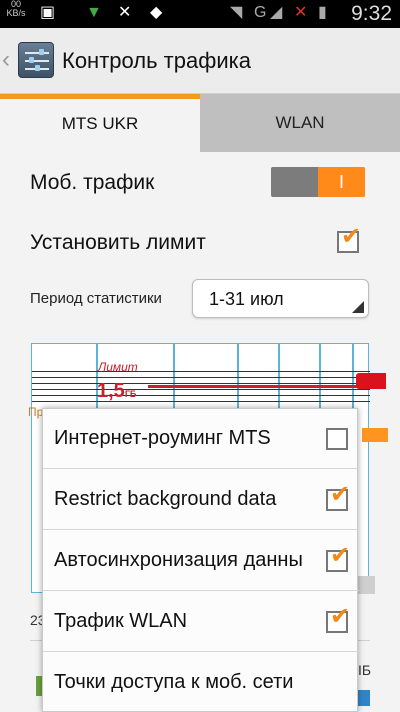 This screenshot has width=400, height=712. Describe the element at coordinates (301, 12) in the screenshot. I see `no-data-icon: ✕` at that location.